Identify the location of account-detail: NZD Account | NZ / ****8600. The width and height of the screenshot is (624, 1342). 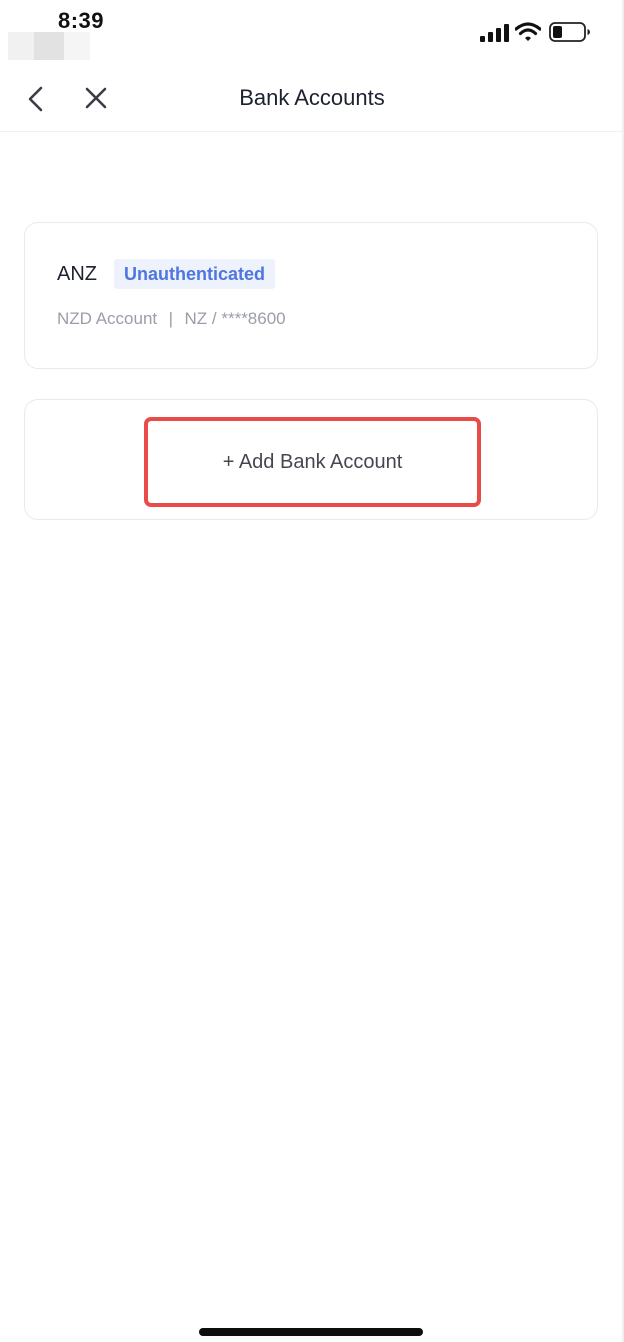
(171, 319).